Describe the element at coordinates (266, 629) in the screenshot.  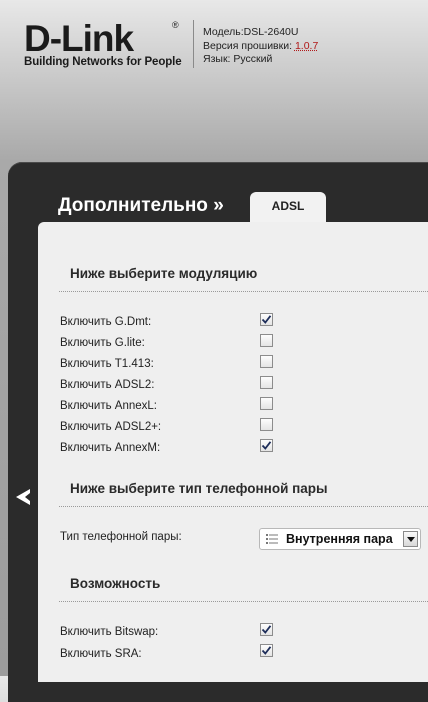
I see `bitswap-checkbox` at that location.